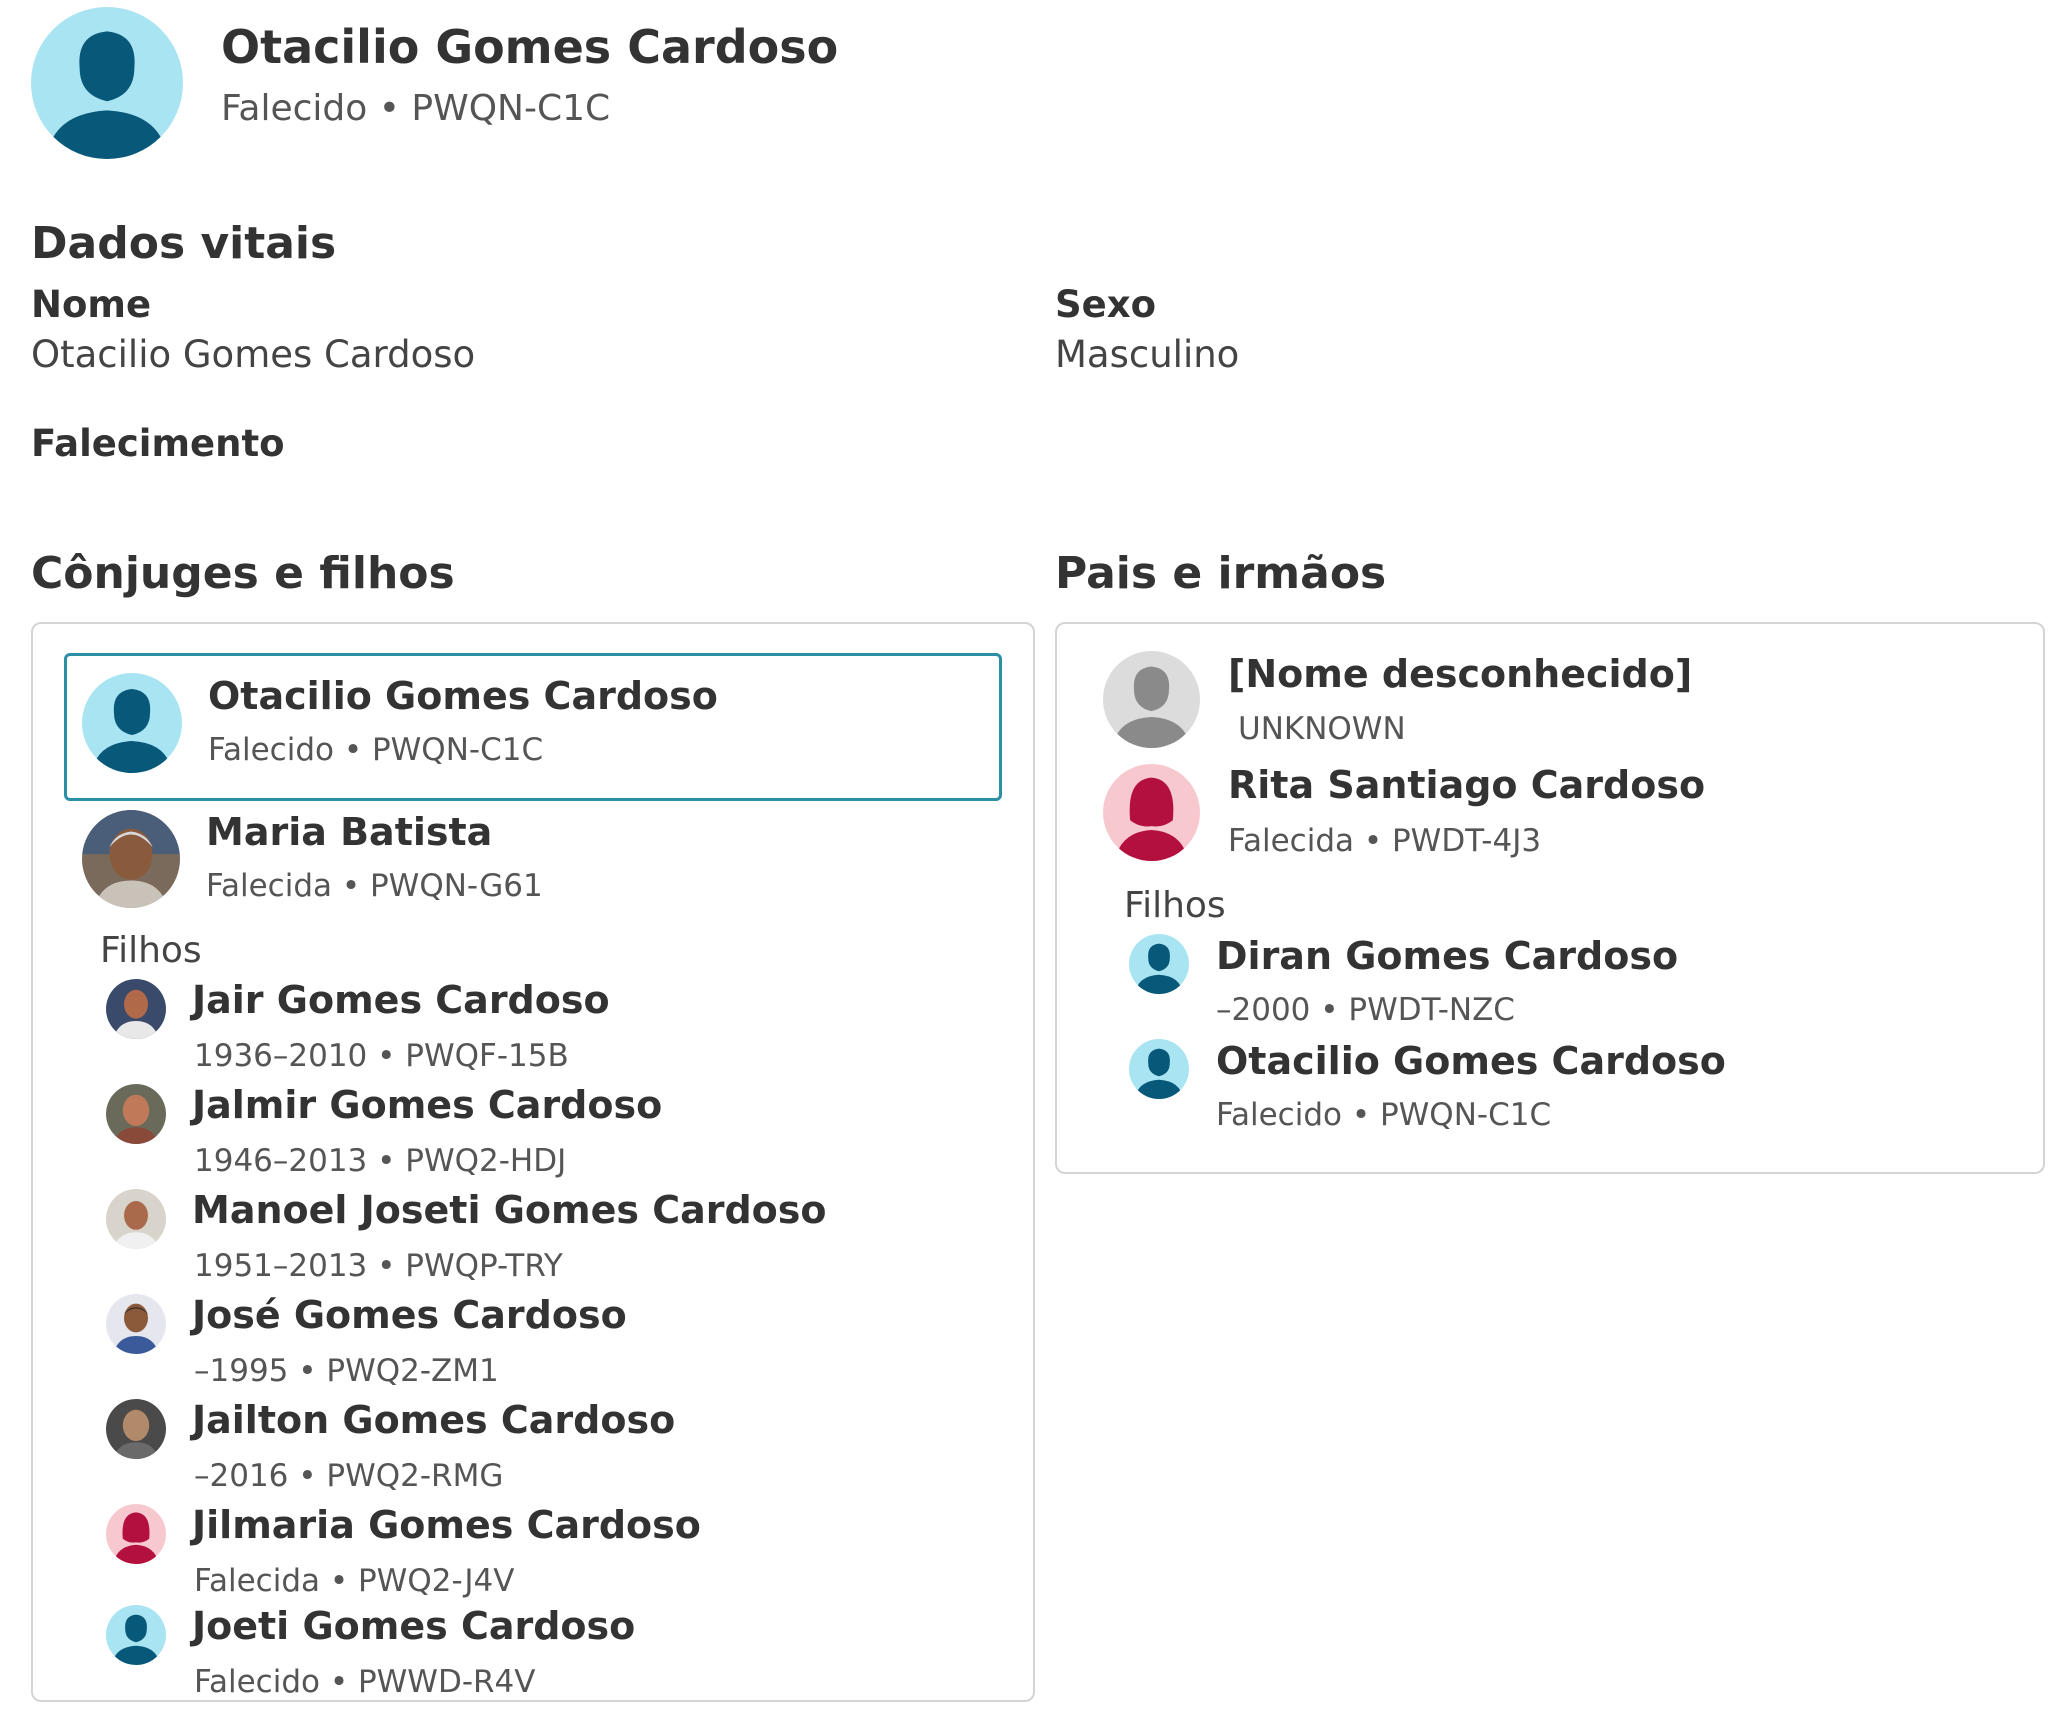 This screenshot has height=1717, width=2048. I want to click on child-1-avatar, so click(136, 1009).